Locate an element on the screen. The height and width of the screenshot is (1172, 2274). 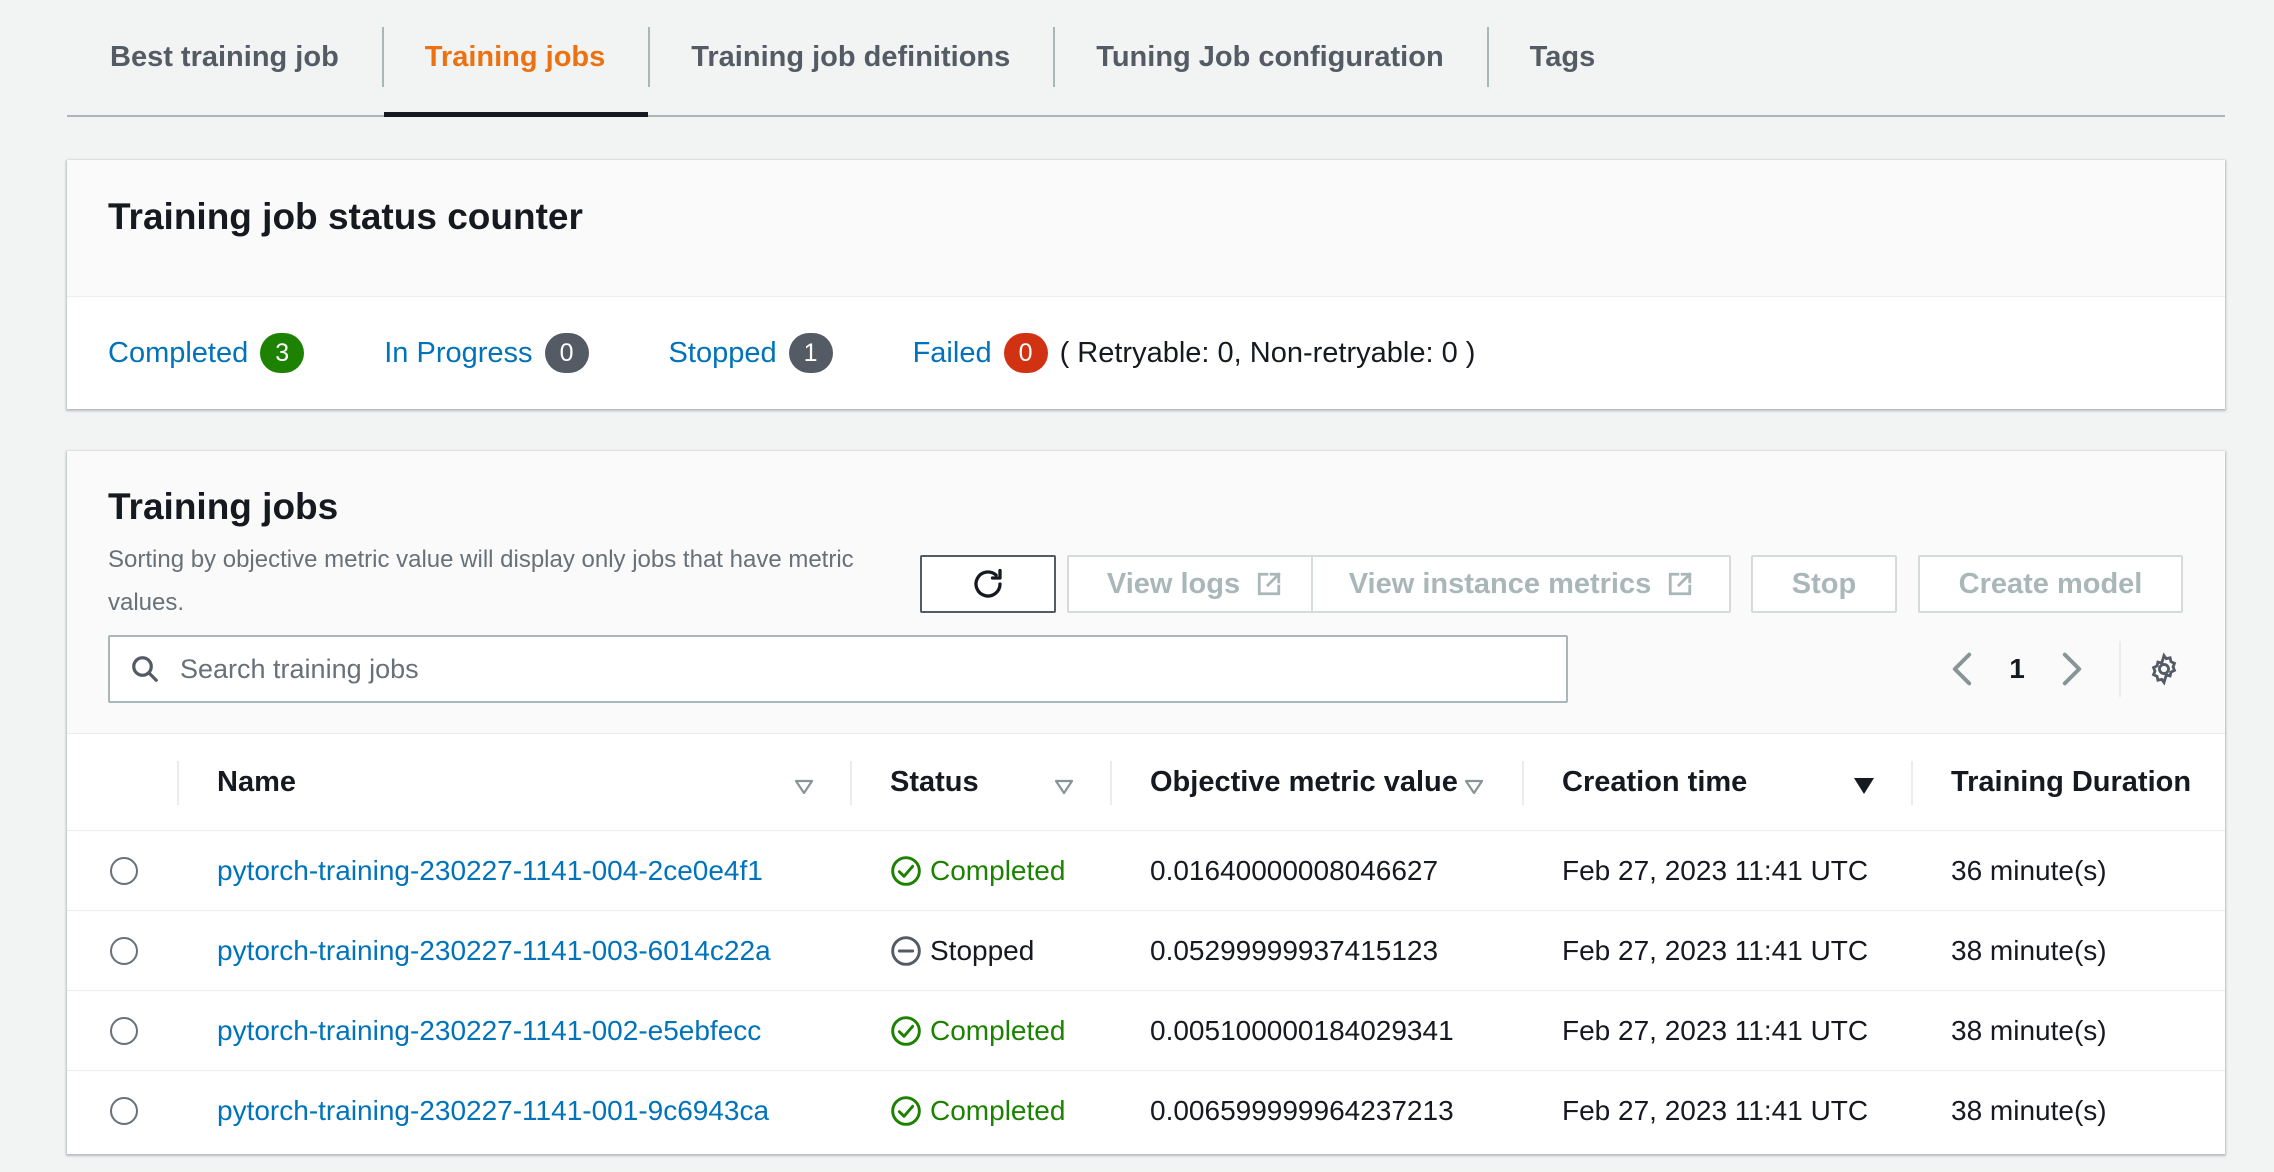
page-number: 1 is located at coordinates (2017, 669).